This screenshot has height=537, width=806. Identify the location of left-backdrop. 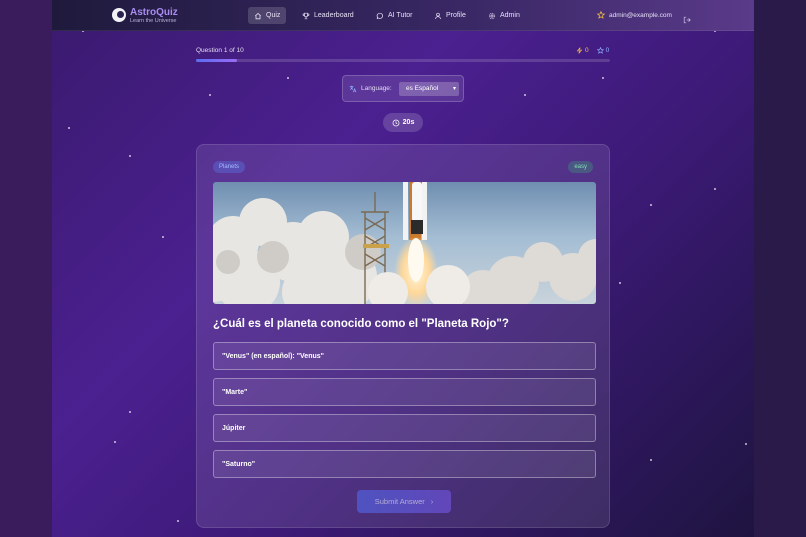
(26, 268).